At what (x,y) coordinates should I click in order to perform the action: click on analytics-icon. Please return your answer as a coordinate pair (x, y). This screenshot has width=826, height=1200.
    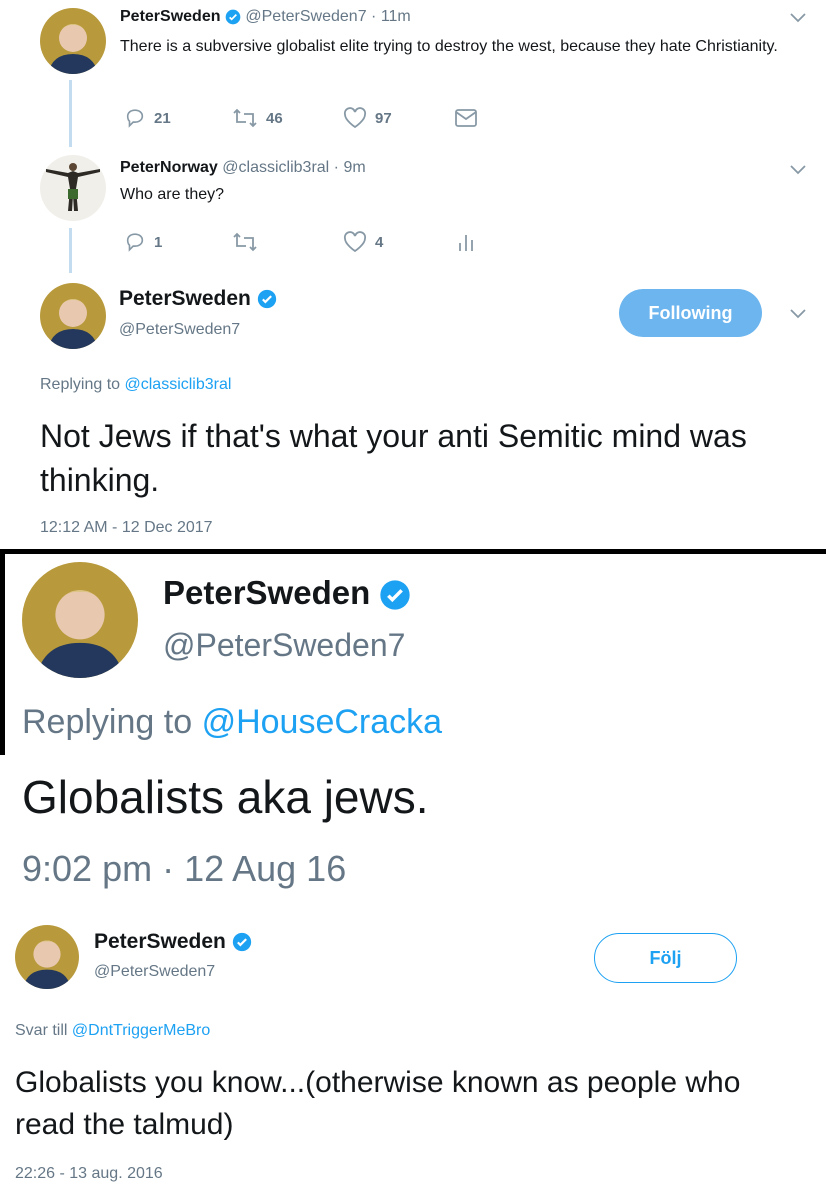
    Looking at the image, I should click on (466, 243).